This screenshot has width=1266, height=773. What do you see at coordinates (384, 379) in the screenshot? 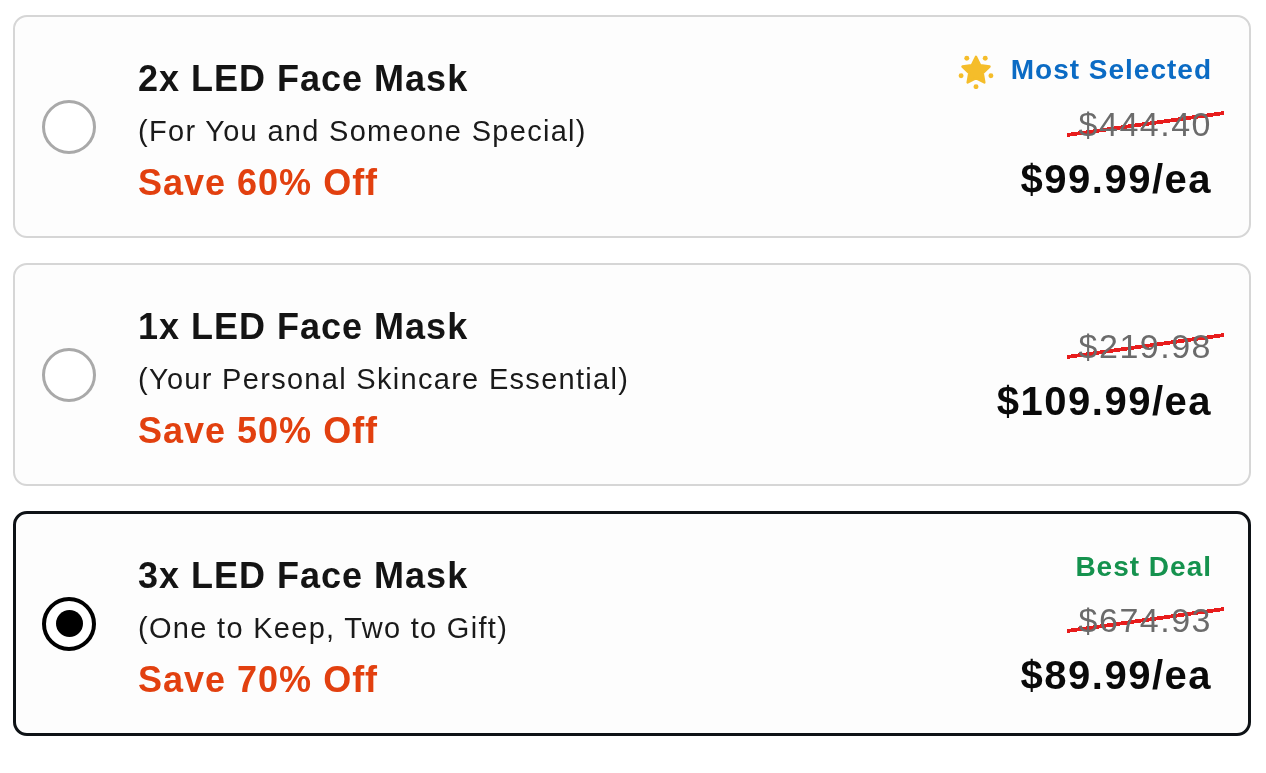
I see `option-subtitle: (Your Personal Skincare Essential)` at bounding box center [384, 379].